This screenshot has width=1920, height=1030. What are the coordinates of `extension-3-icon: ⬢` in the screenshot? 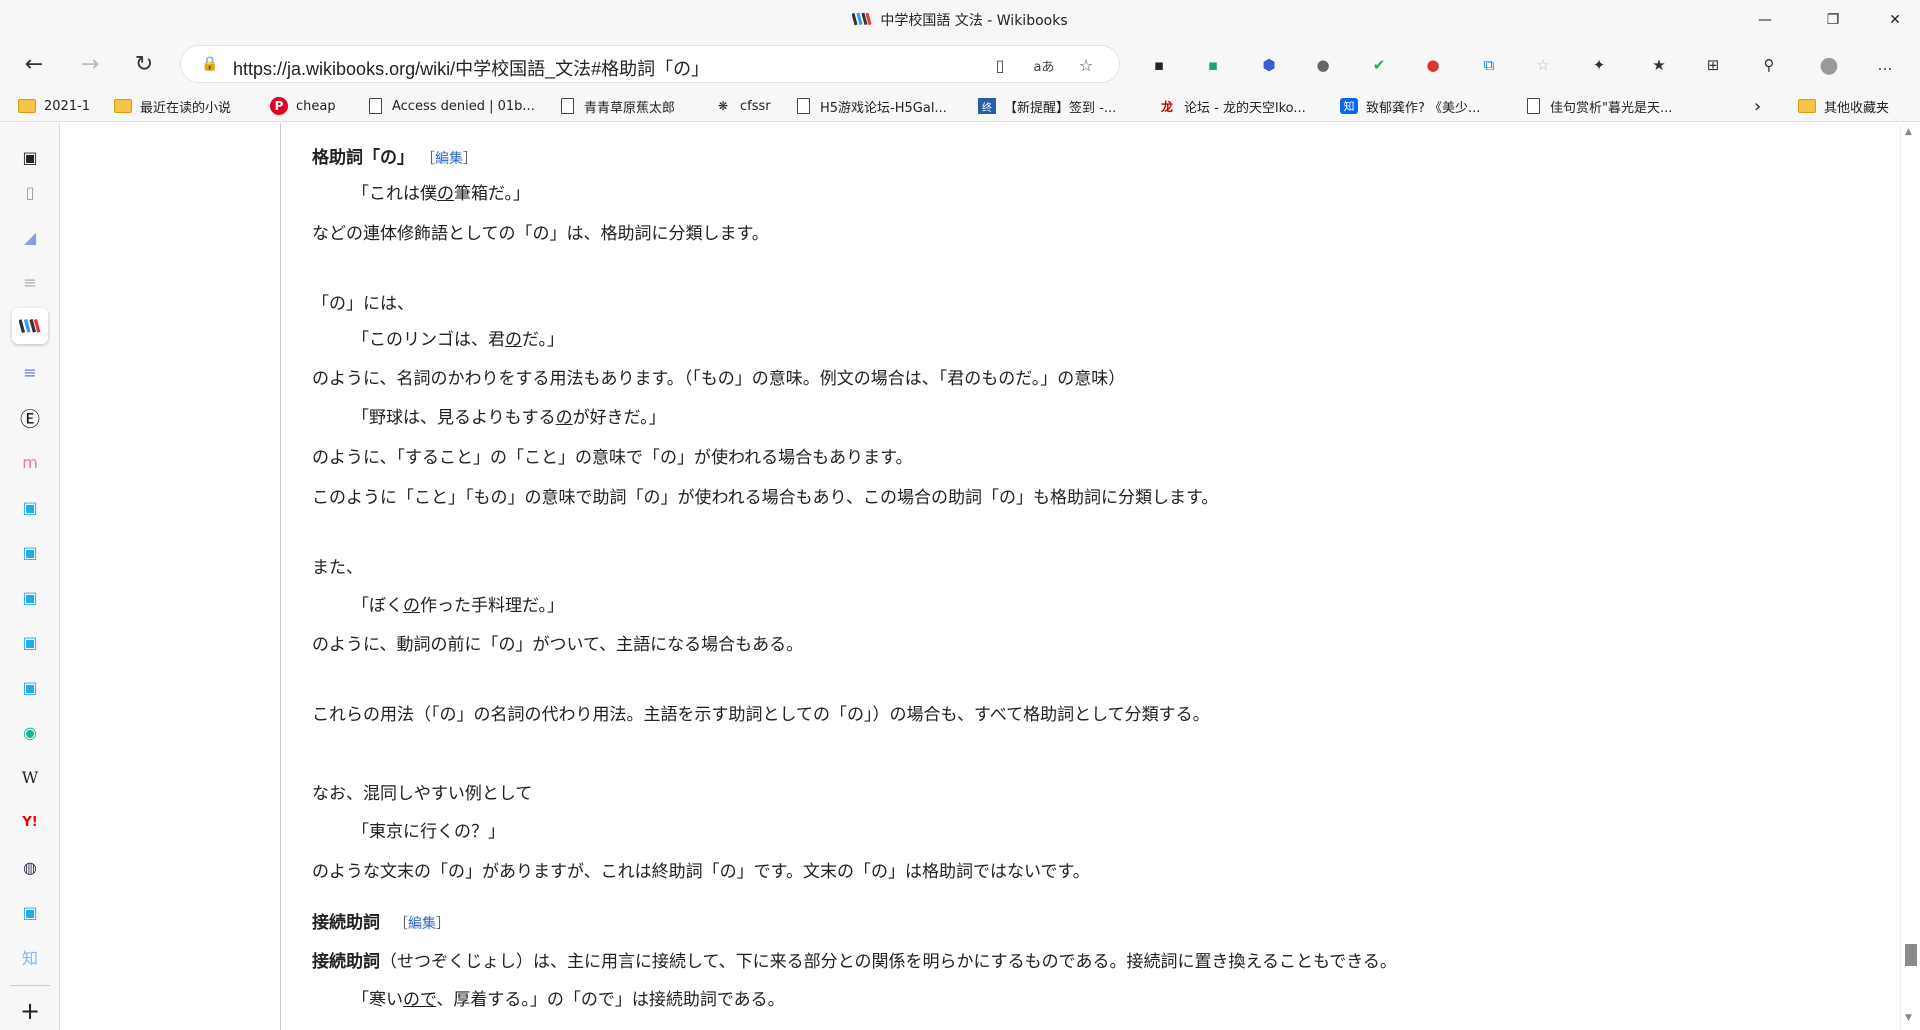 It's located at (1269, 65).